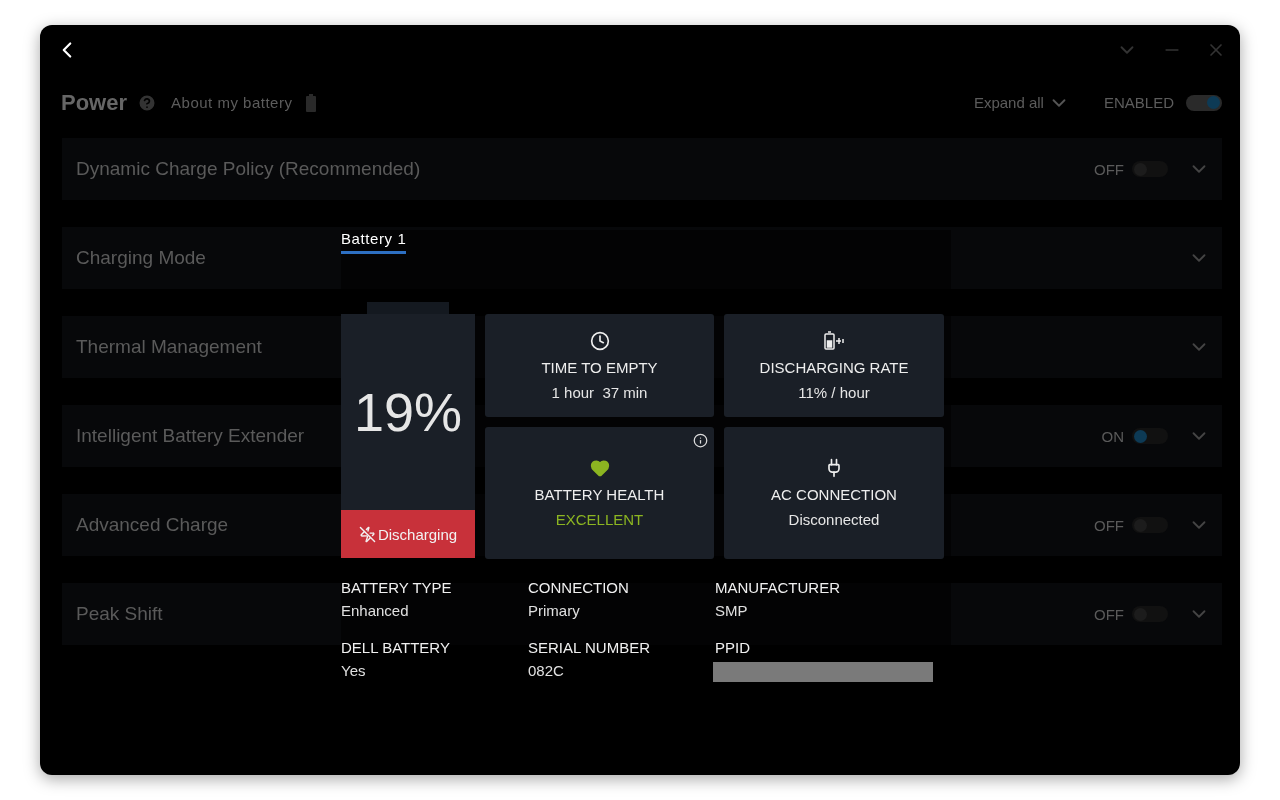  What do you see at coordinates (354, 670) in the screenshot?
I see `detail-value: Yes` at bounding box center [354, 670].